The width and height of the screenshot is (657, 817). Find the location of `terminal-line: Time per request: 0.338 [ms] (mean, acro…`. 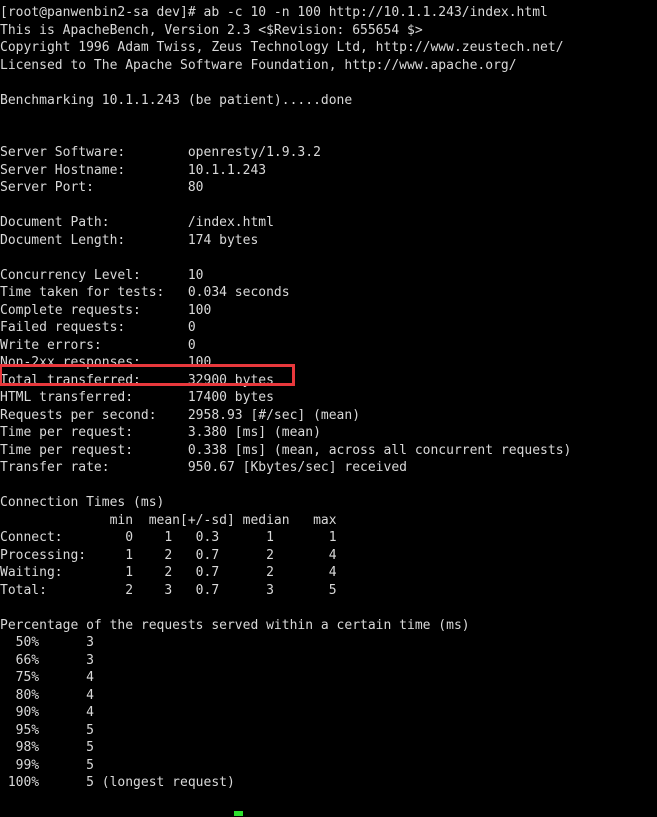

terminal-line: Time per request: 0.338 [ms] (mean, acro… is located at coordinates (286, 450).